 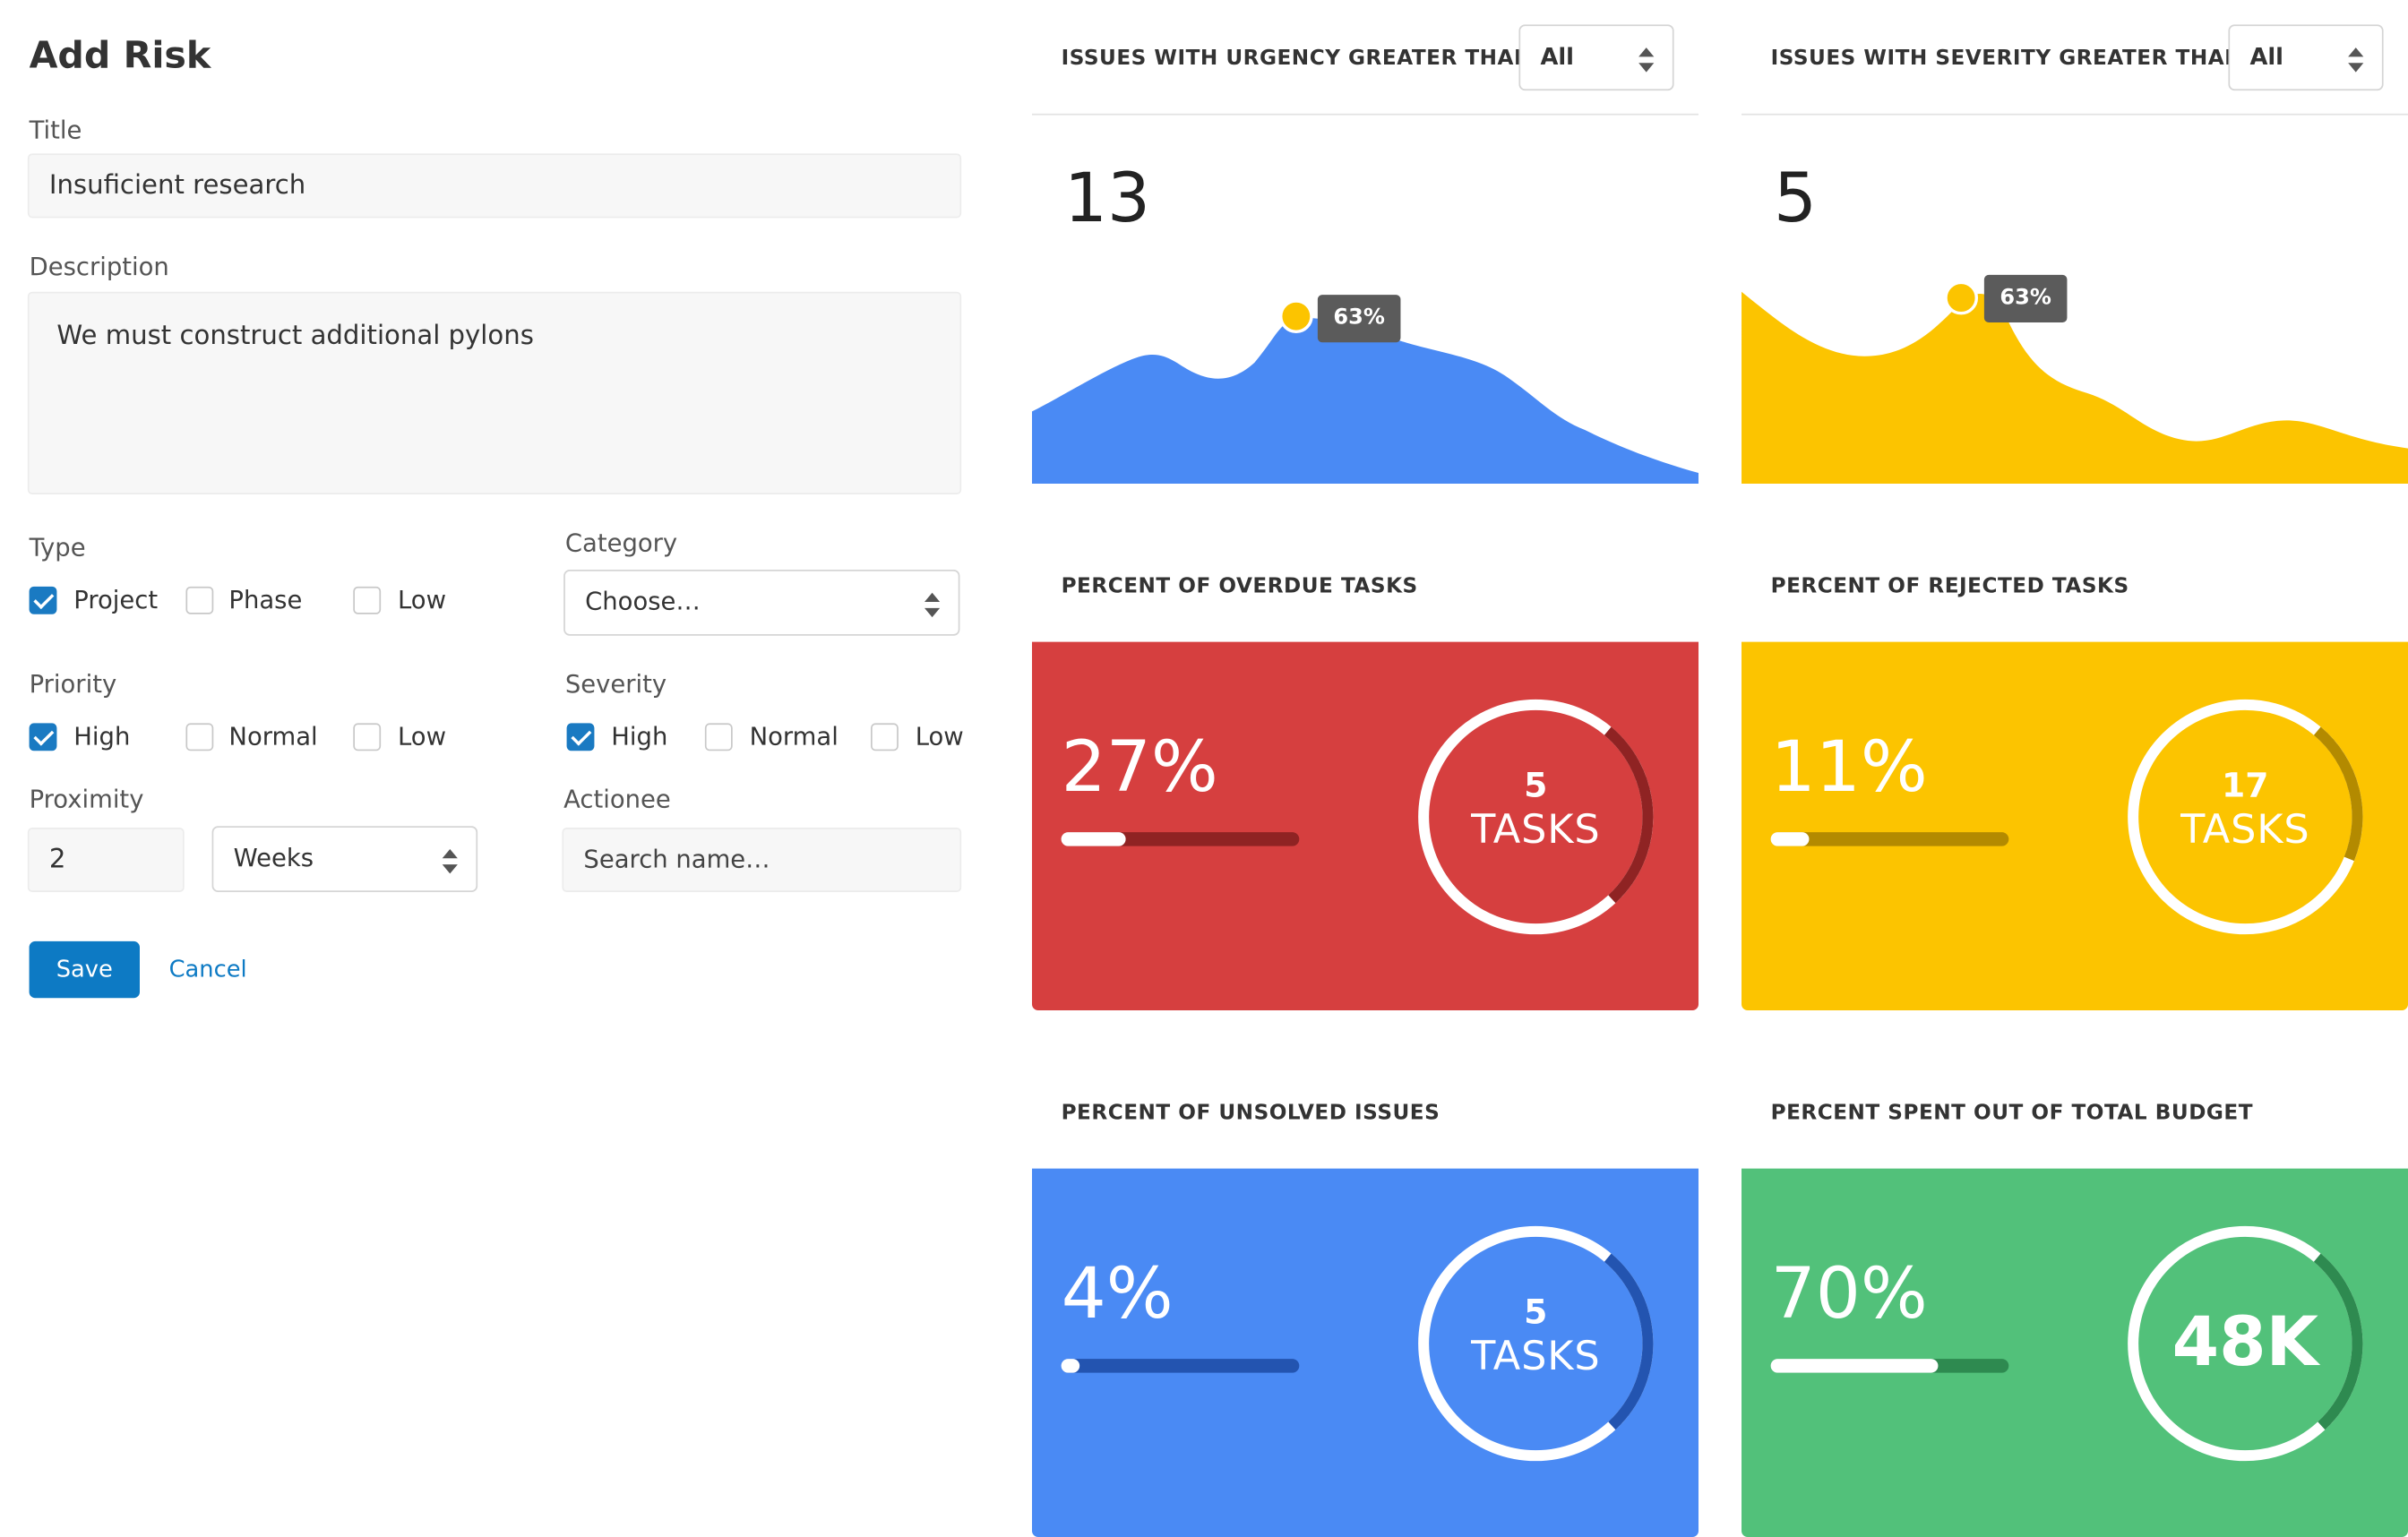 What do you see at coordinates (1296, 58) in the screenshot?
I see `urgency-card-title: ISSUES WITH URGENCY GREATER THAN` at bounding box center [1296, 58].